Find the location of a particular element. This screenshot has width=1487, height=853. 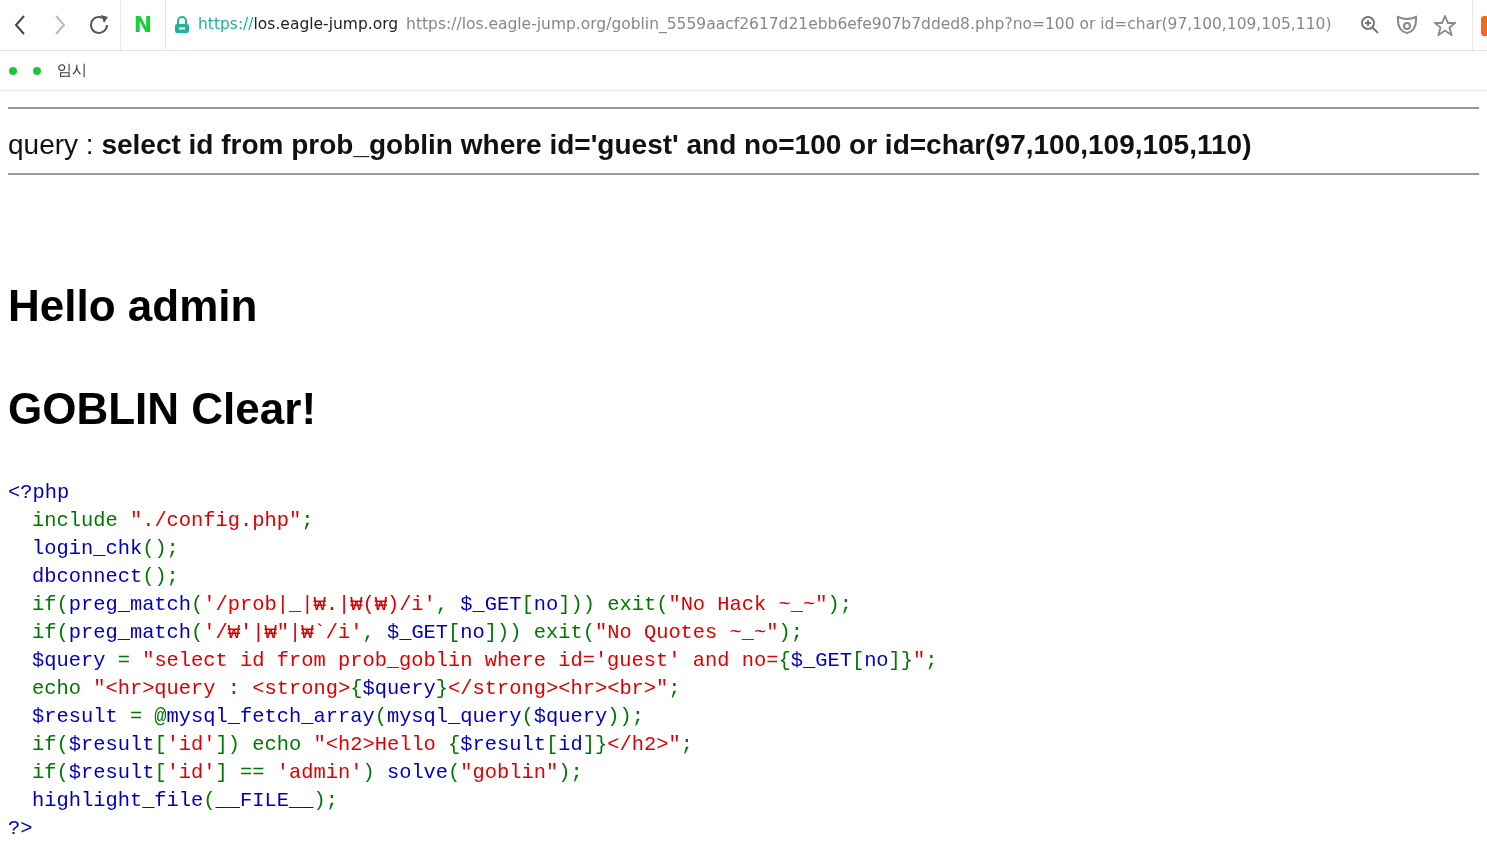

code-line: $query = "select id from prob_goblin where id='guest' and no={$_GET[no]}"; is located at coordinates (485, 660).